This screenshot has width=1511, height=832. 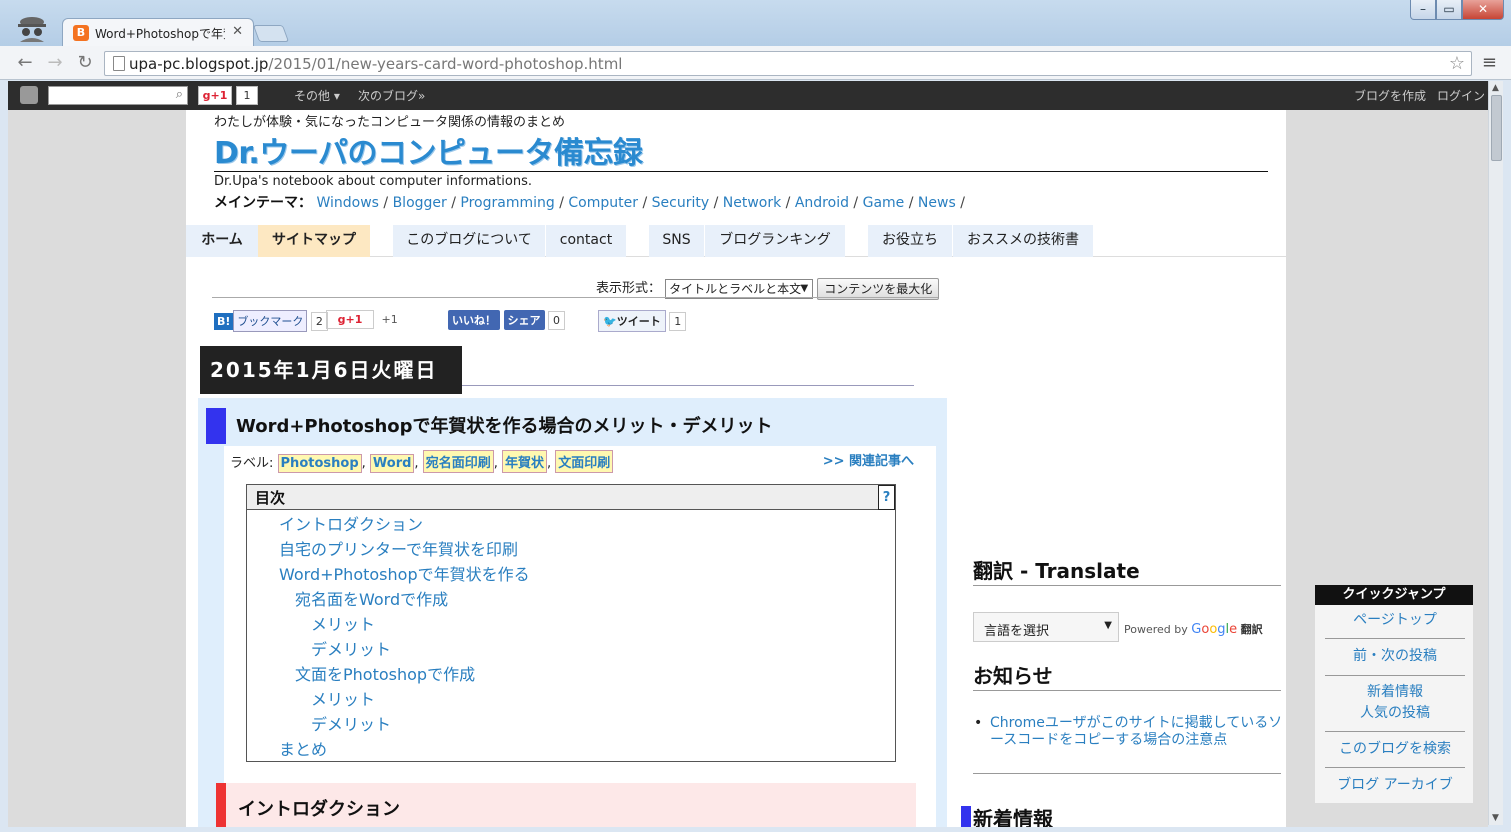 I want to click on tab-ranking: ブログランキング, so click(x=775, y=241).